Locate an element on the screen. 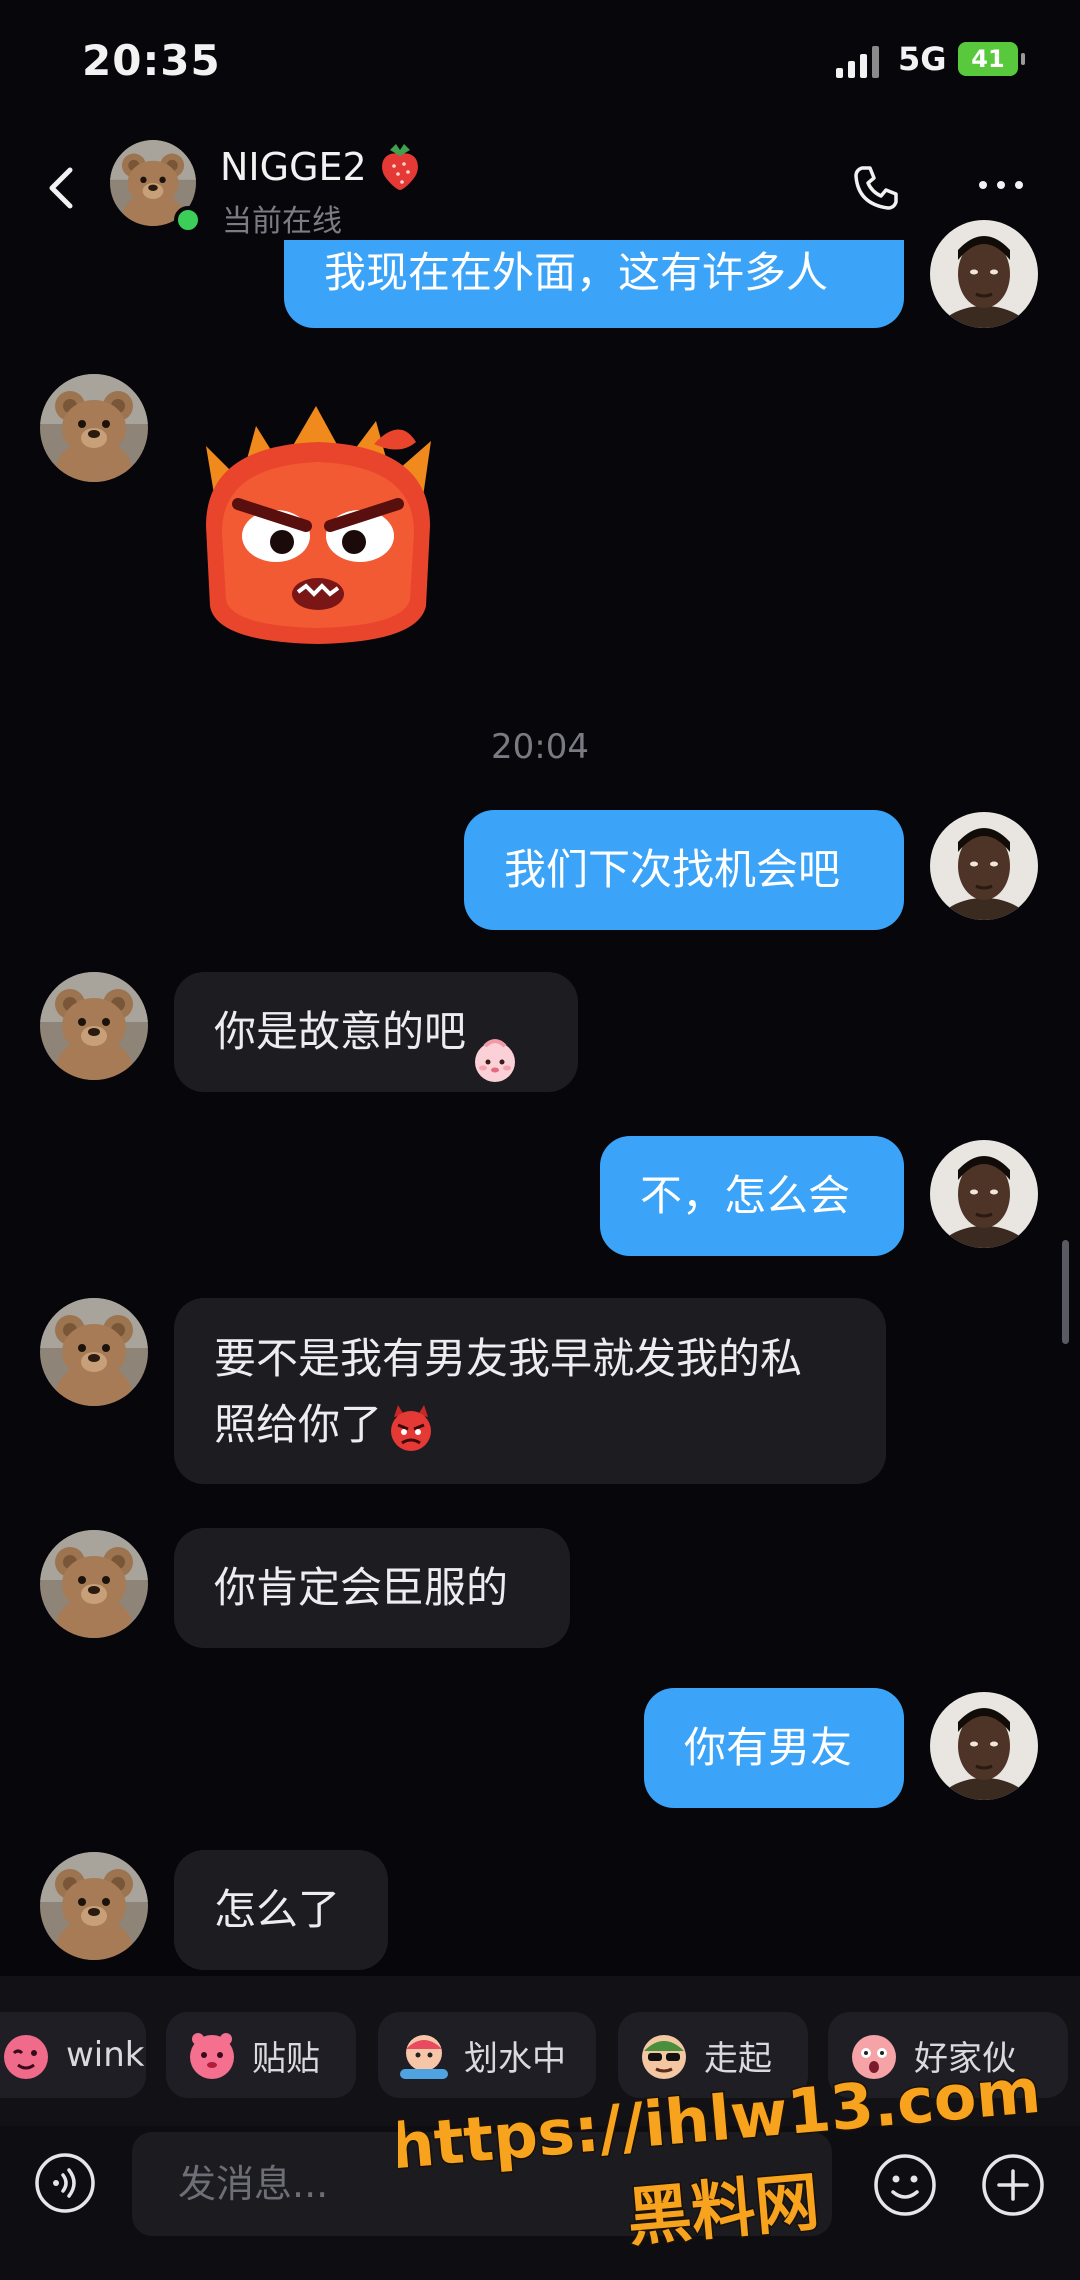 The width and height of the screenshot is (1080, 2280). sticker-chip-wink: wink is located at coordinates (73, 2055).